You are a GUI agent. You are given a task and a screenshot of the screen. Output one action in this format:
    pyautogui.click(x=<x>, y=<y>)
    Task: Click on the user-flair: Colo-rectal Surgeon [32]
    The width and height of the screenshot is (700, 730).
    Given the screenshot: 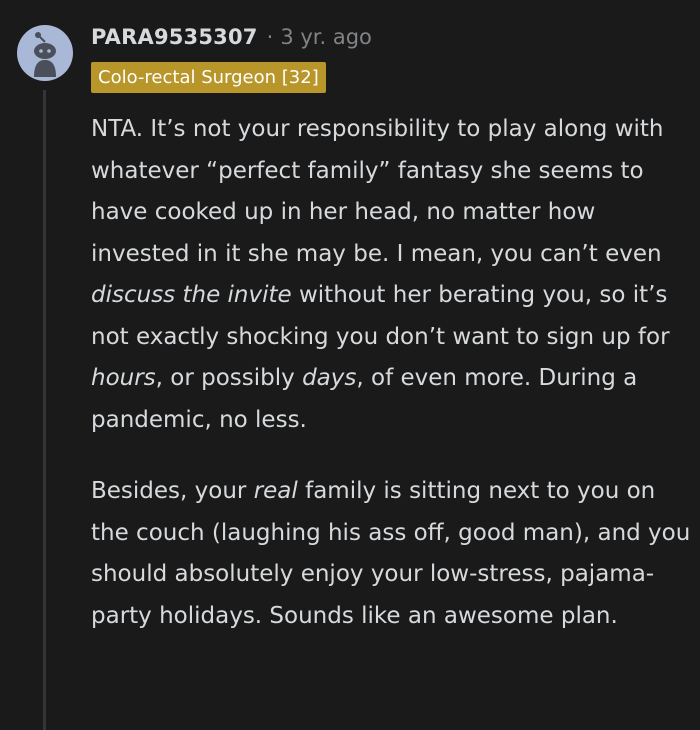 What is the action you would take?
    pyautogui.click(x=208, y=77)
    